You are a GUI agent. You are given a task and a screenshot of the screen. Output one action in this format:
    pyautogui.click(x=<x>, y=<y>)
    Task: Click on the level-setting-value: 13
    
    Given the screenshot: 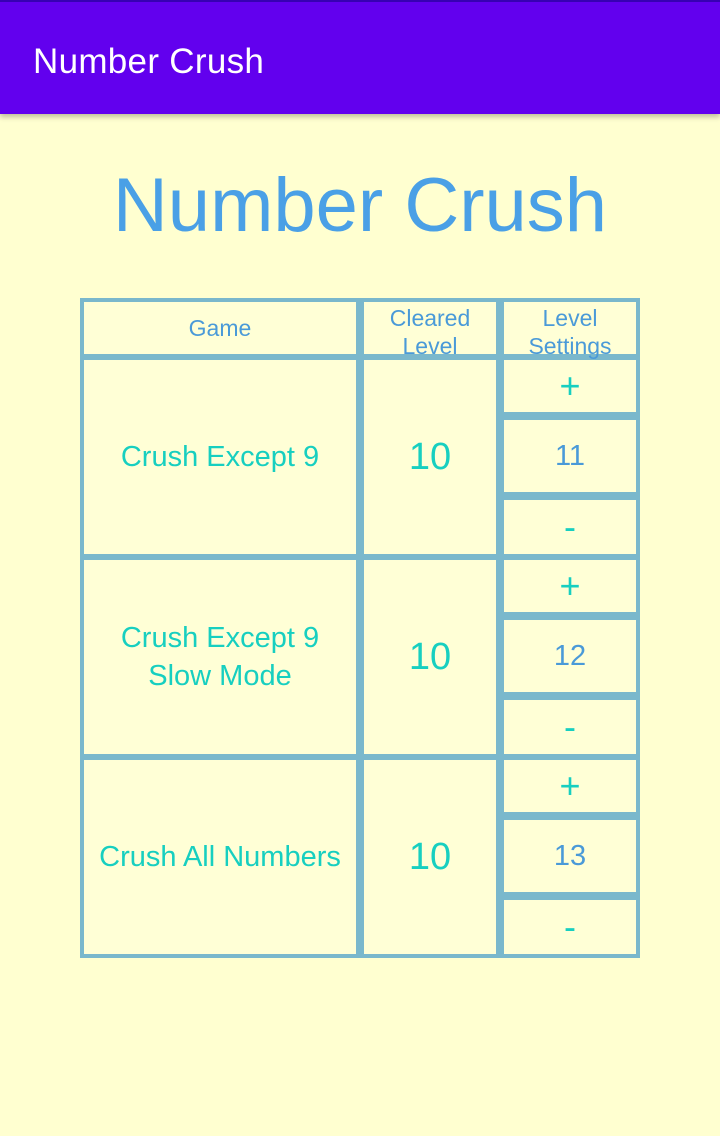 What is the action you would take?
    pyautogui.click(x=570, y=856)
    